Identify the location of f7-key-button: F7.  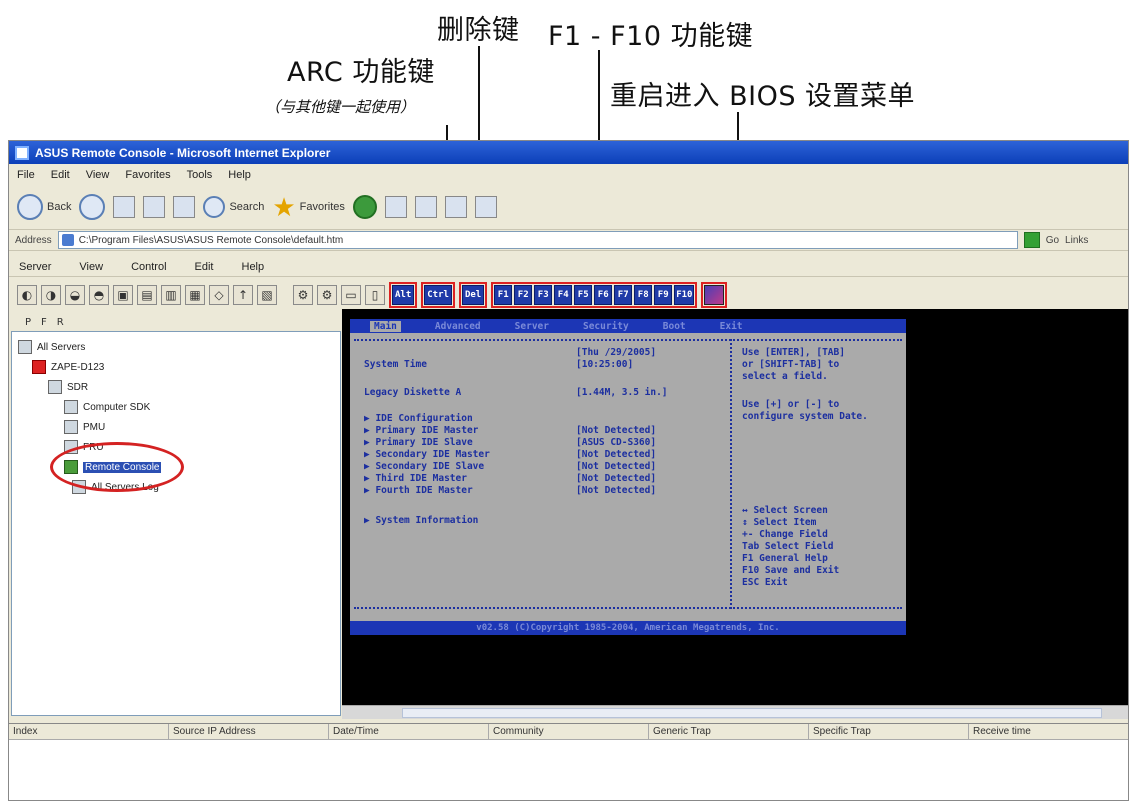
(623, 295).